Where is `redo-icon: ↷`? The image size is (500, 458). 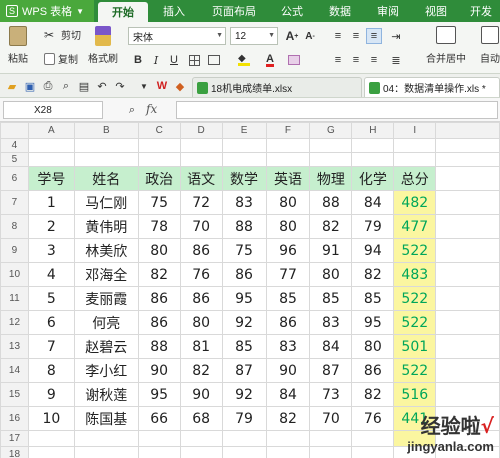 redo-icon: ↷ is located at coordinates (120, 86).